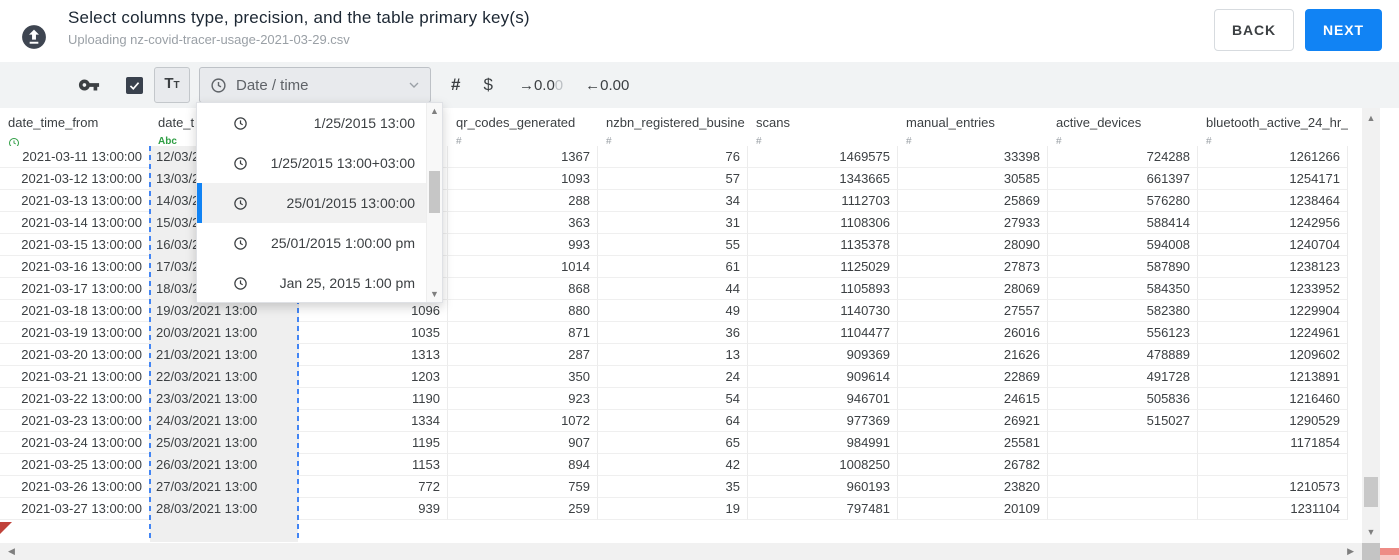 This screenshot has height=560, width=1399. Describe the element at coordinates (373, 465) in the screenshot. I see `table-cell: 1153` at that location.